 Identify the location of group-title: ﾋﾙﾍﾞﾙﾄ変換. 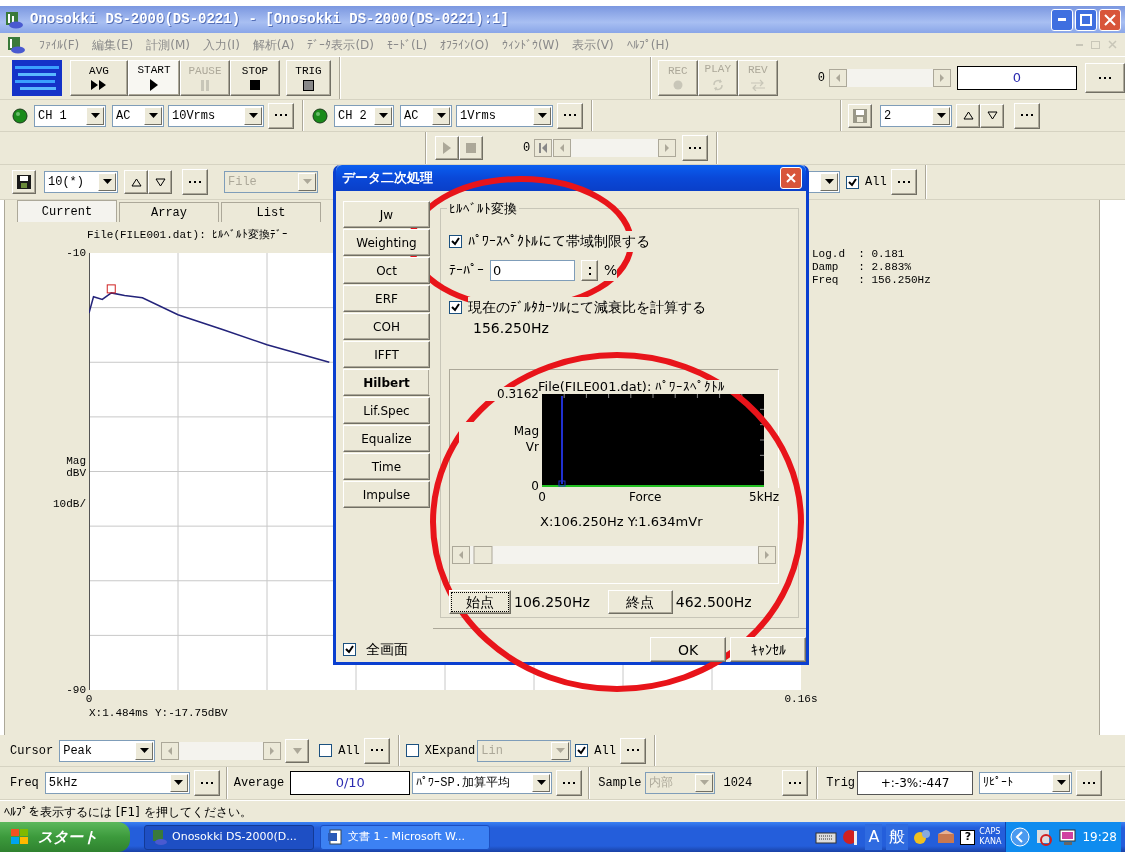
(483, 208).